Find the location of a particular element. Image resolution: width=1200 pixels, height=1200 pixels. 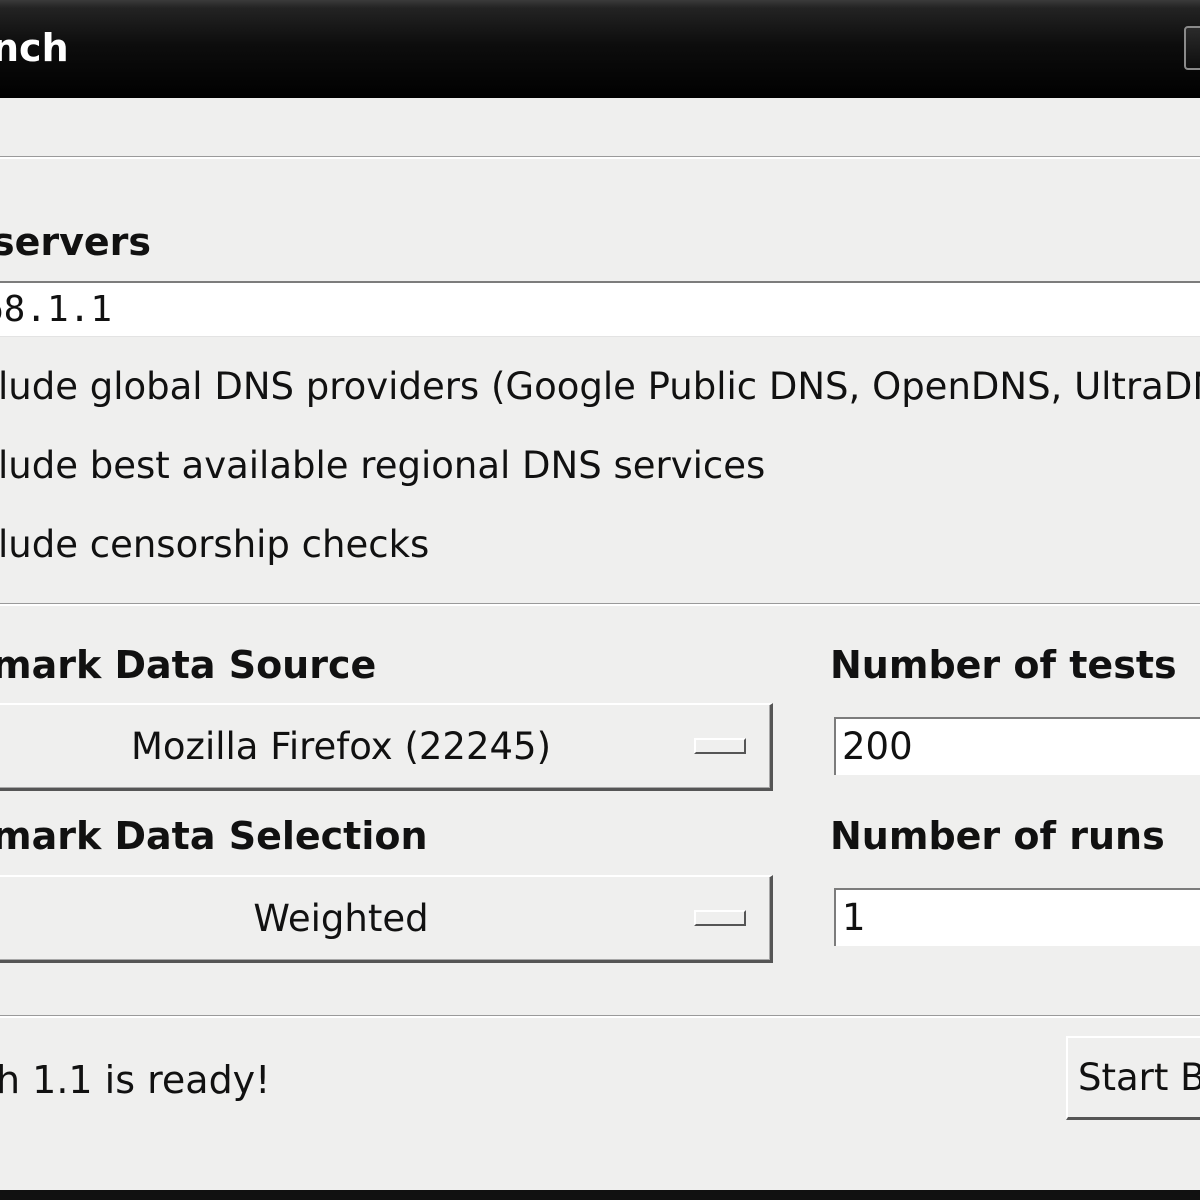

data-selection-select: Weighted is located at coordinates (386, 919).